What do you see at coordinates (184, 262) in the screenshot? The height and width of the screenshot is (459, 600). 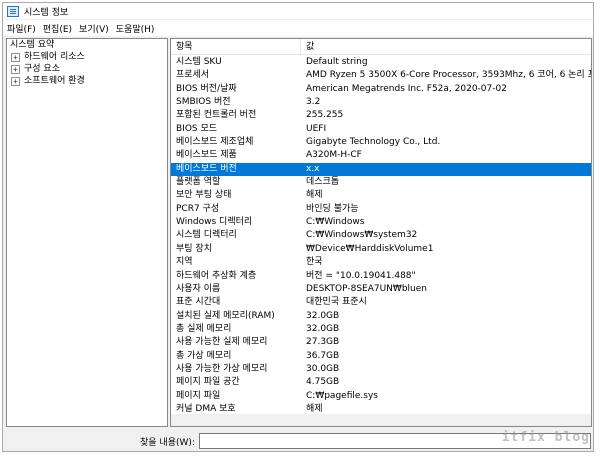 I see `row-item-name: 지역` at bounding box center [184, 262].